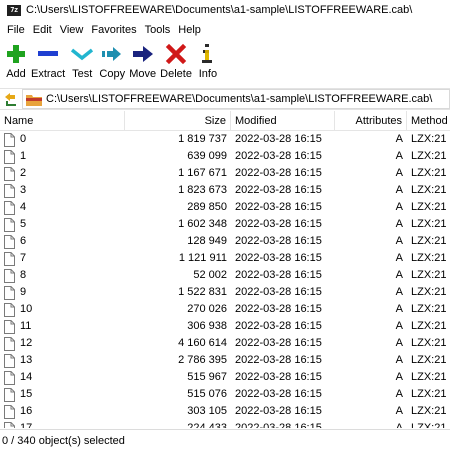 The height and width of the screenshot is (451, 450). I want to click on file-name-cell: 4, so click(62, 207).